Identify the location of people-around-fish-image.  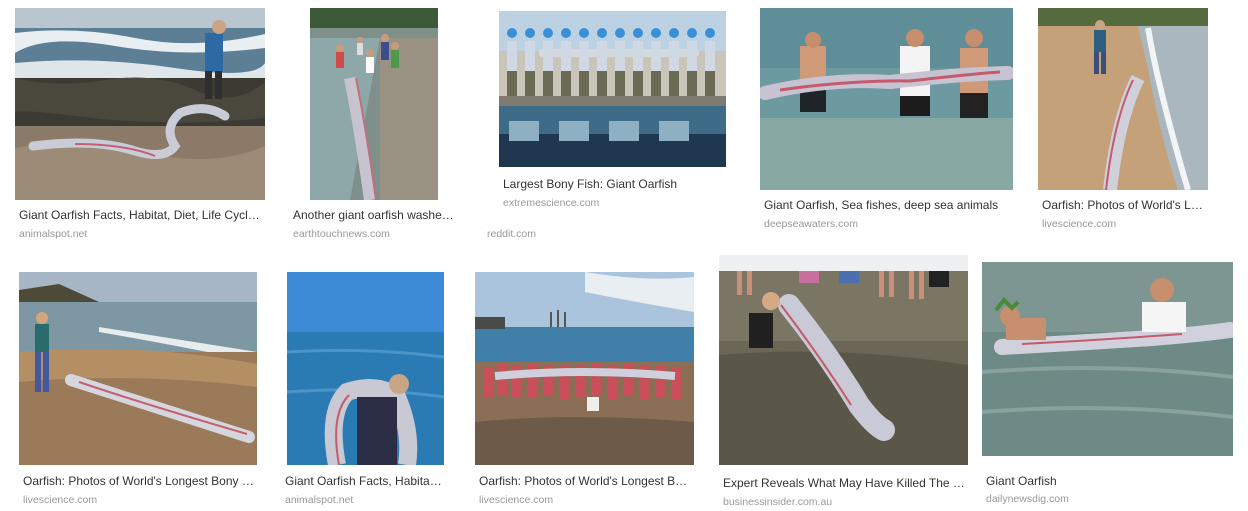
(843, 360).